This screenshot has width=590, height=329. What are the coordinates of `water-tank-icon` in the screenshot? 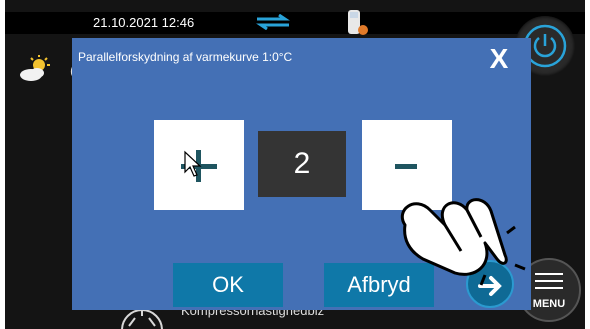 It's located at (358, 22).